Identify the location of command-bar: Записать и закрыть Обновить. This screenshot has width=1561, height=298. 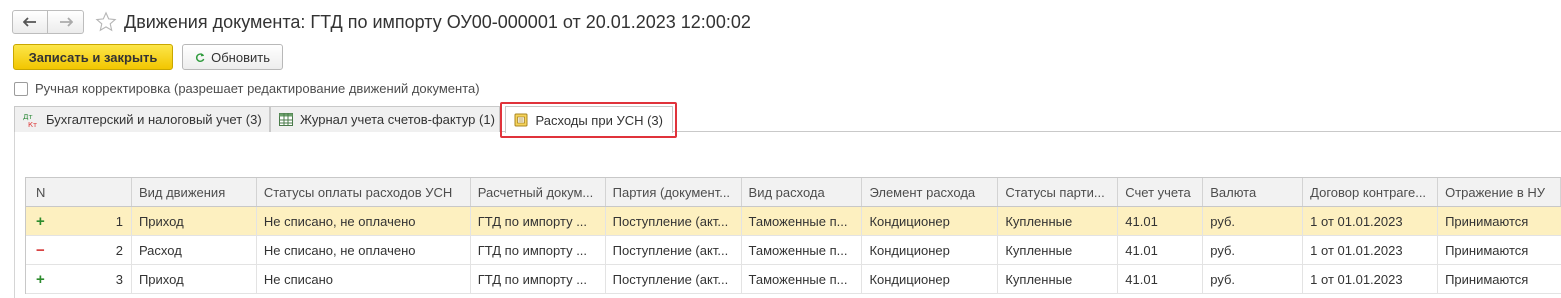
(148, 57).